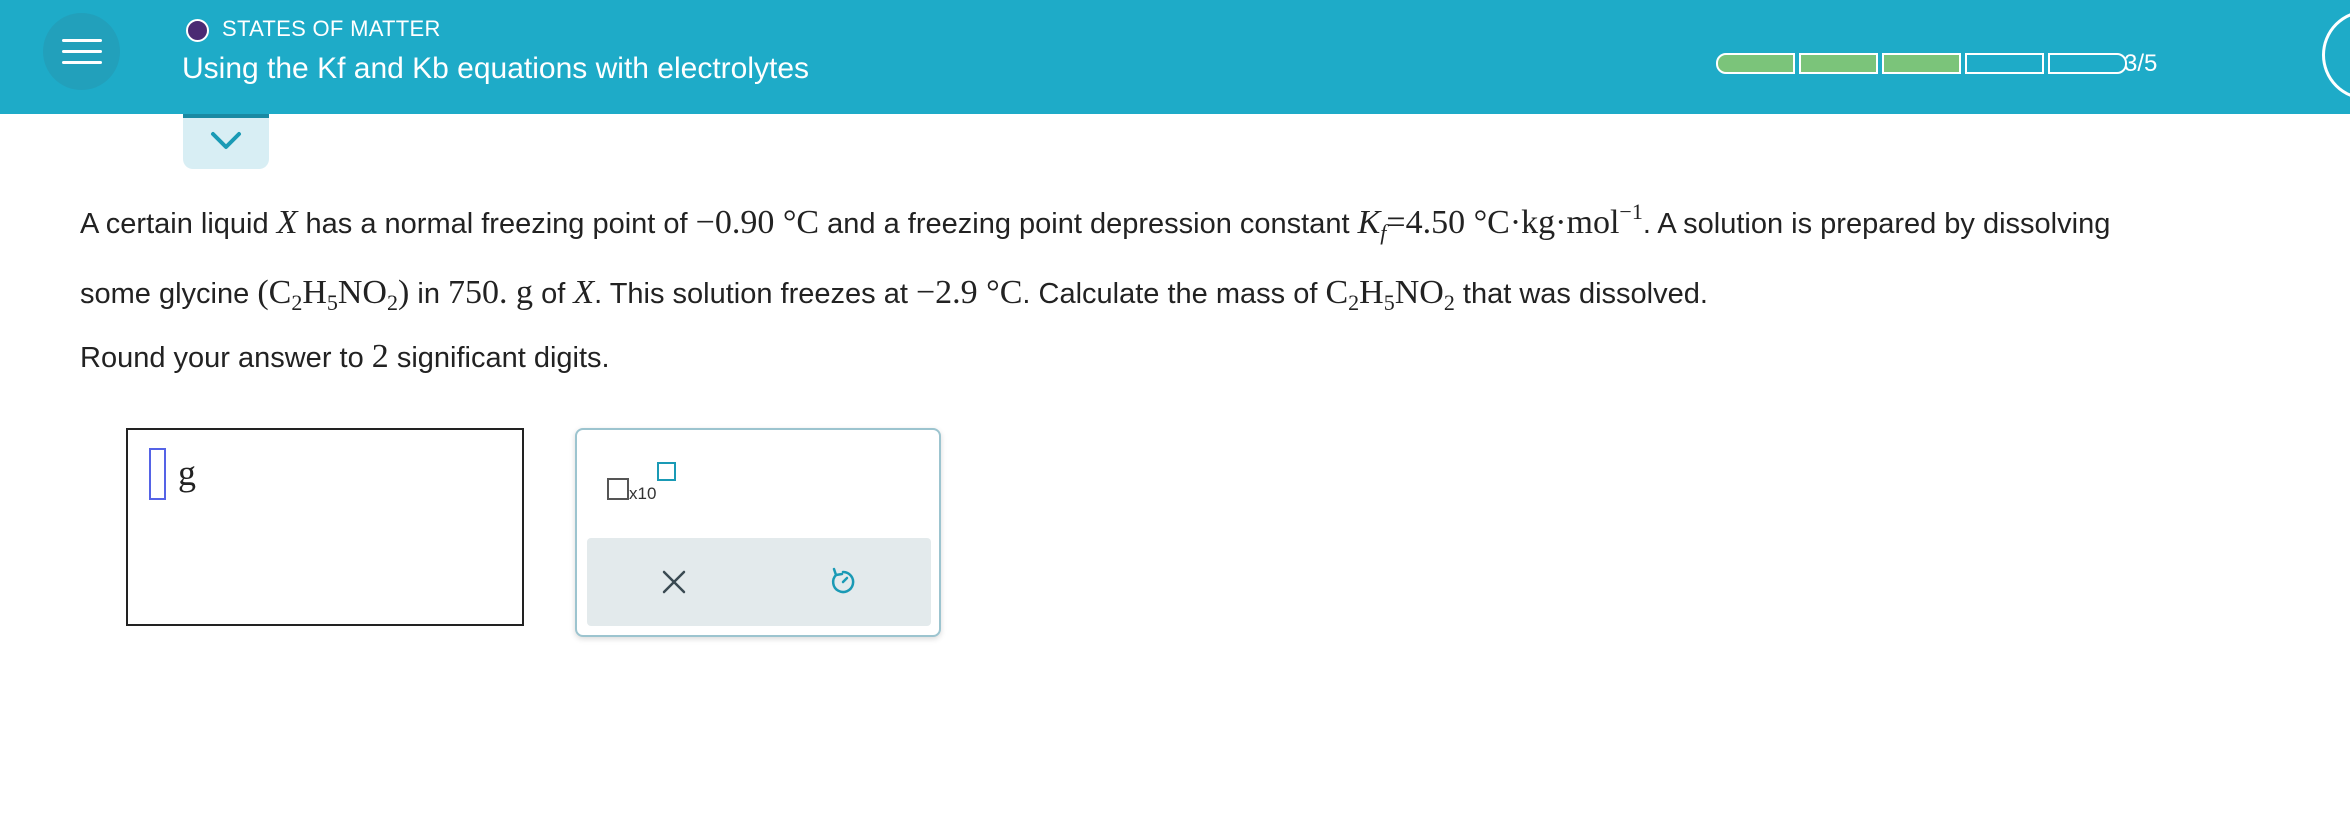  I want to click on kf-expression: Kf=4.50 °C·kg·mol−1, so click(1500, 222).